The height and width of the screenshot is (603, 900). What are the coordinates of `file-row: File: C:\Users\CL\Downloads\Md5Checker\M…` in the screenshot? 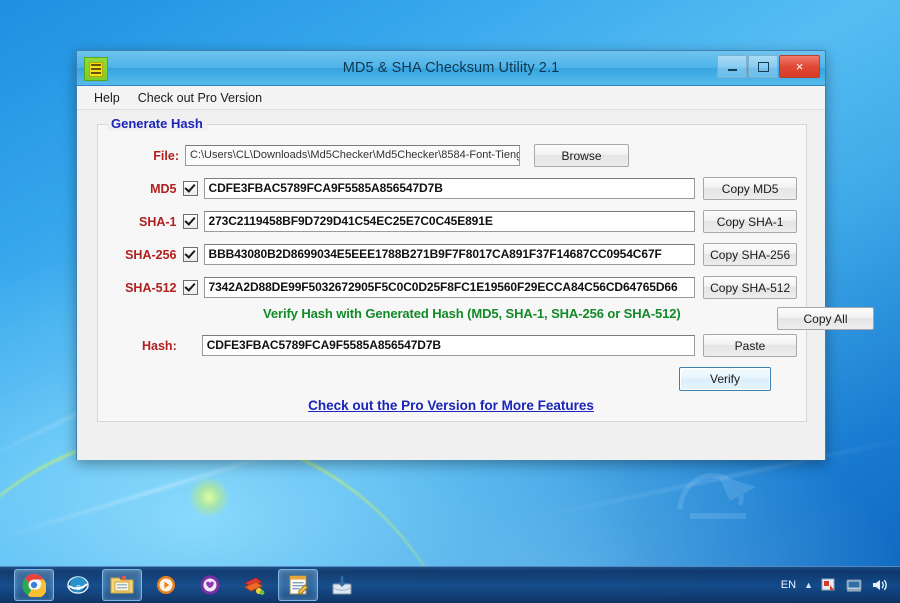 It's located at (452, 155).